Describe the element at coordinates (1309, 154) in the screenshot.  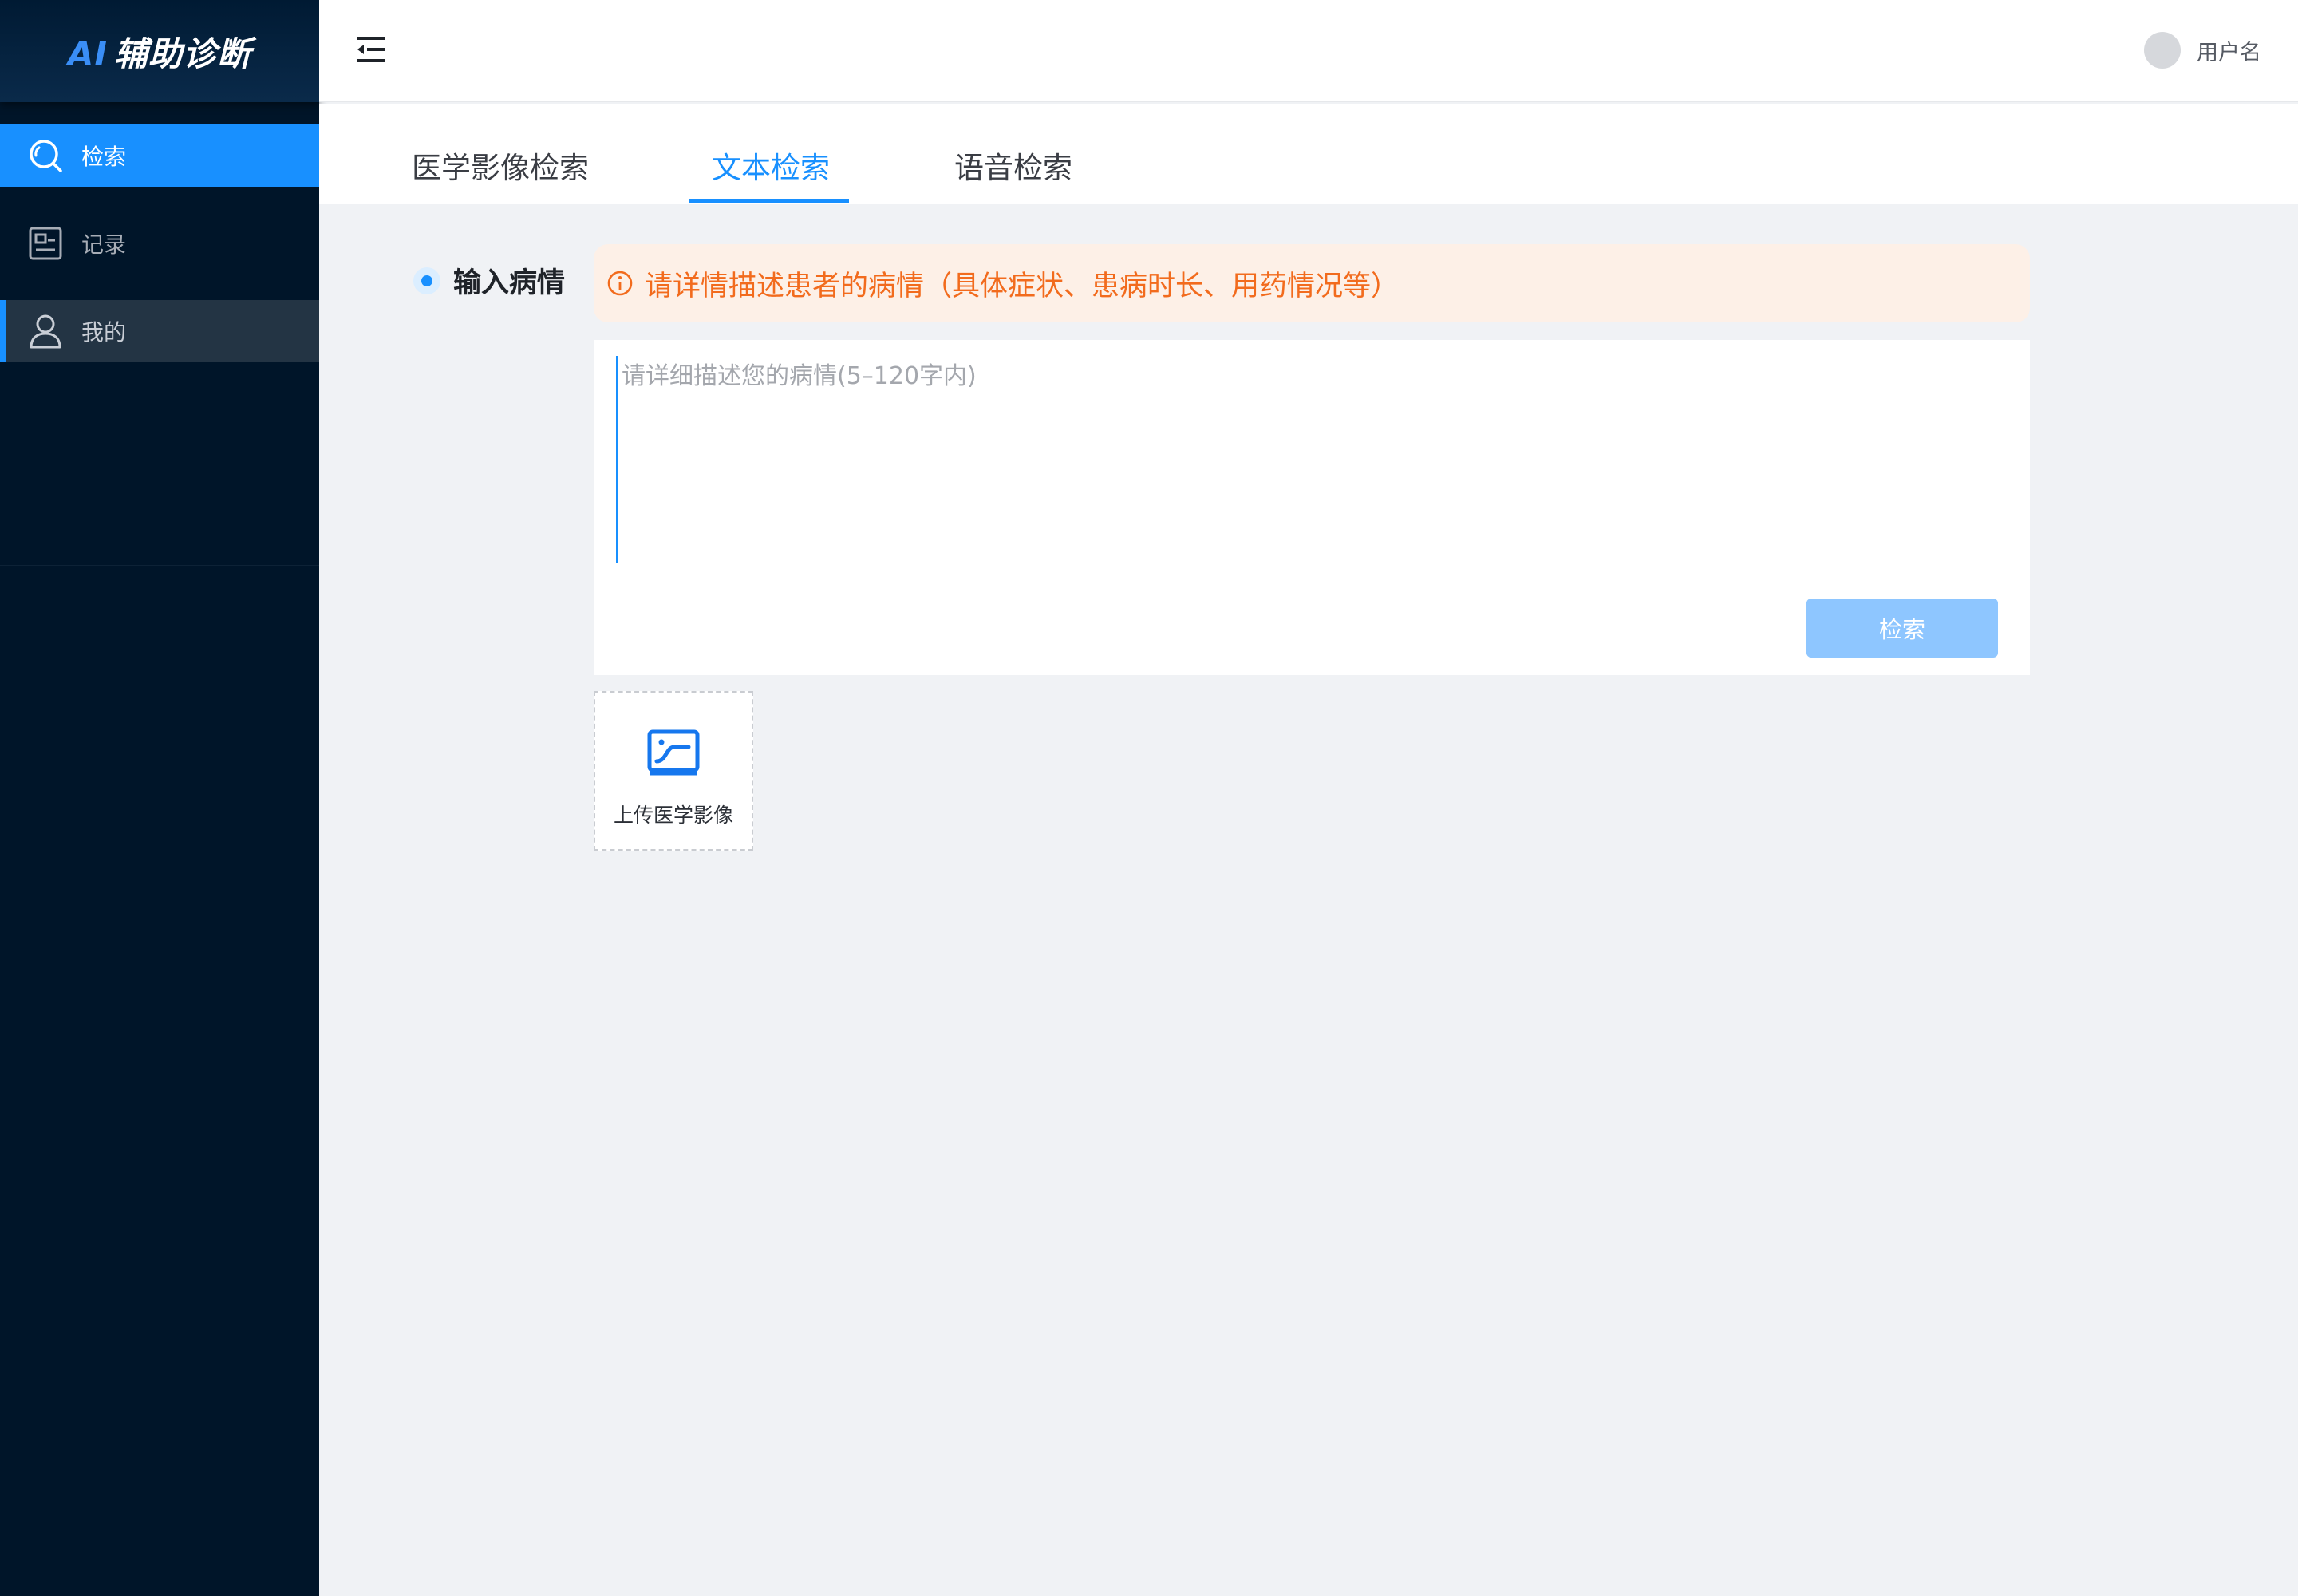
I see `search-tabs: 医学影像检索 文本检索 语音检索` at that location.